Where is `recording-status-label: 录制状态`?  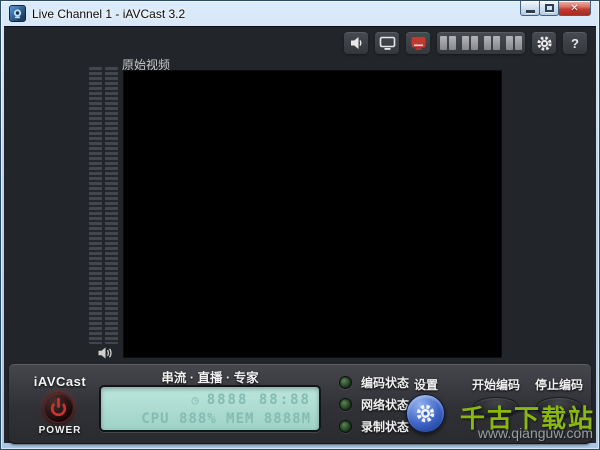
recording-status-label: 录制状态 is located at coordinates (385, 426).